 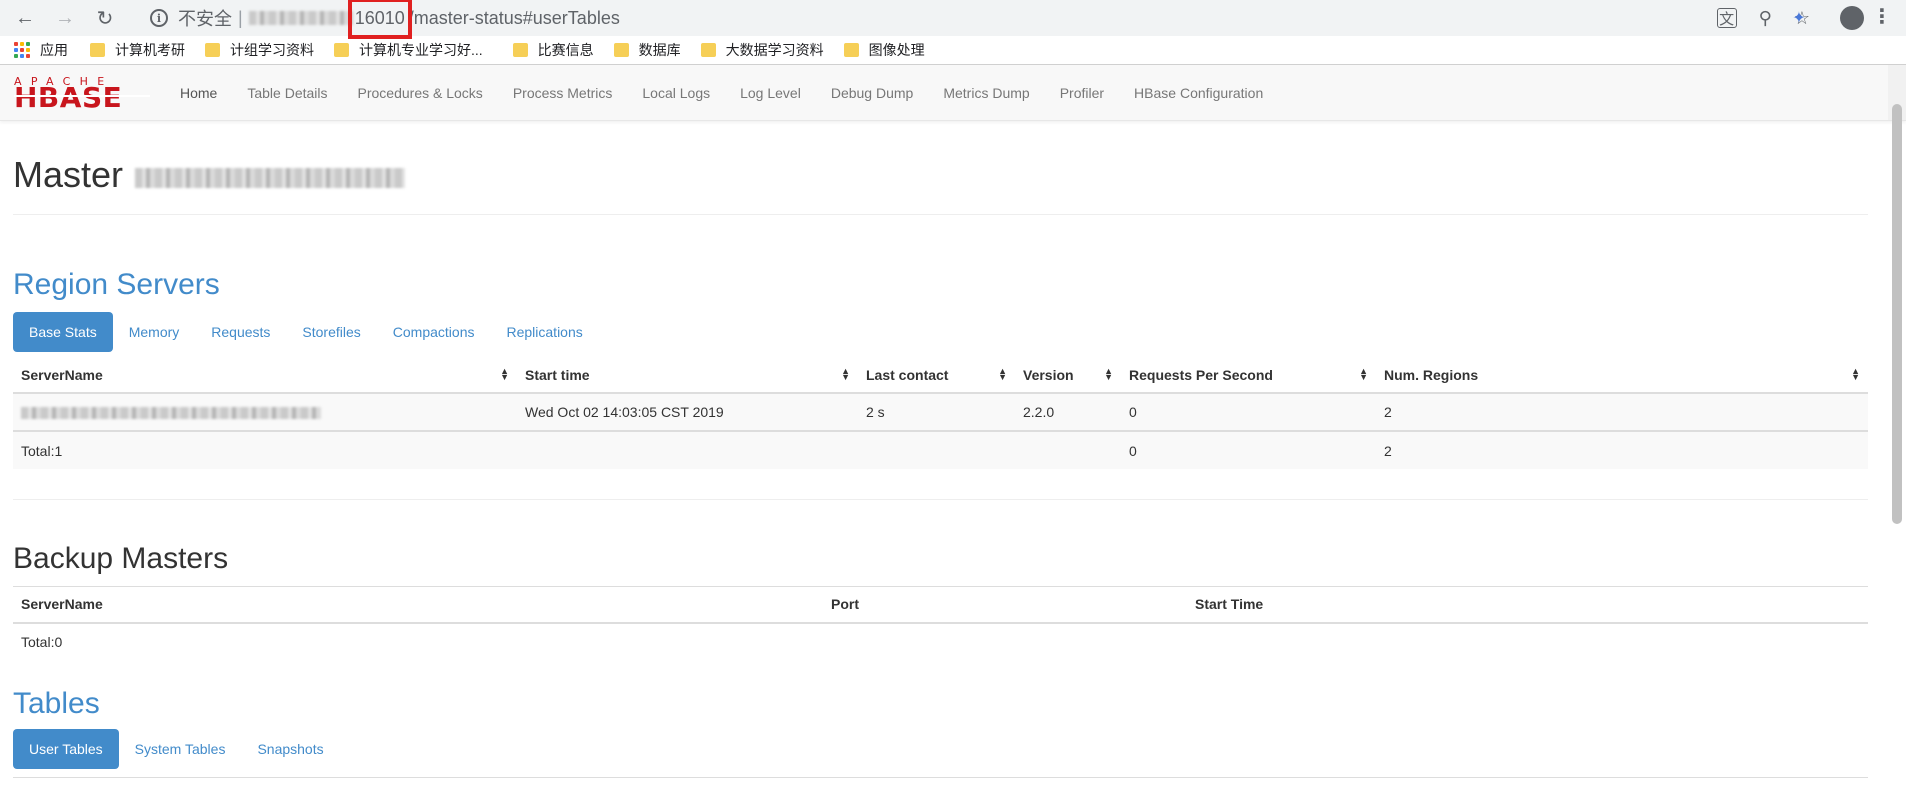 I want to click on total-rps: 0, so click(x=1248, y=449).